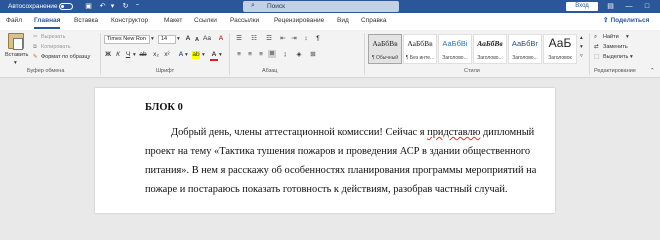  I want to click on paste-dropdown-icon: ▾, so click(15, 63).